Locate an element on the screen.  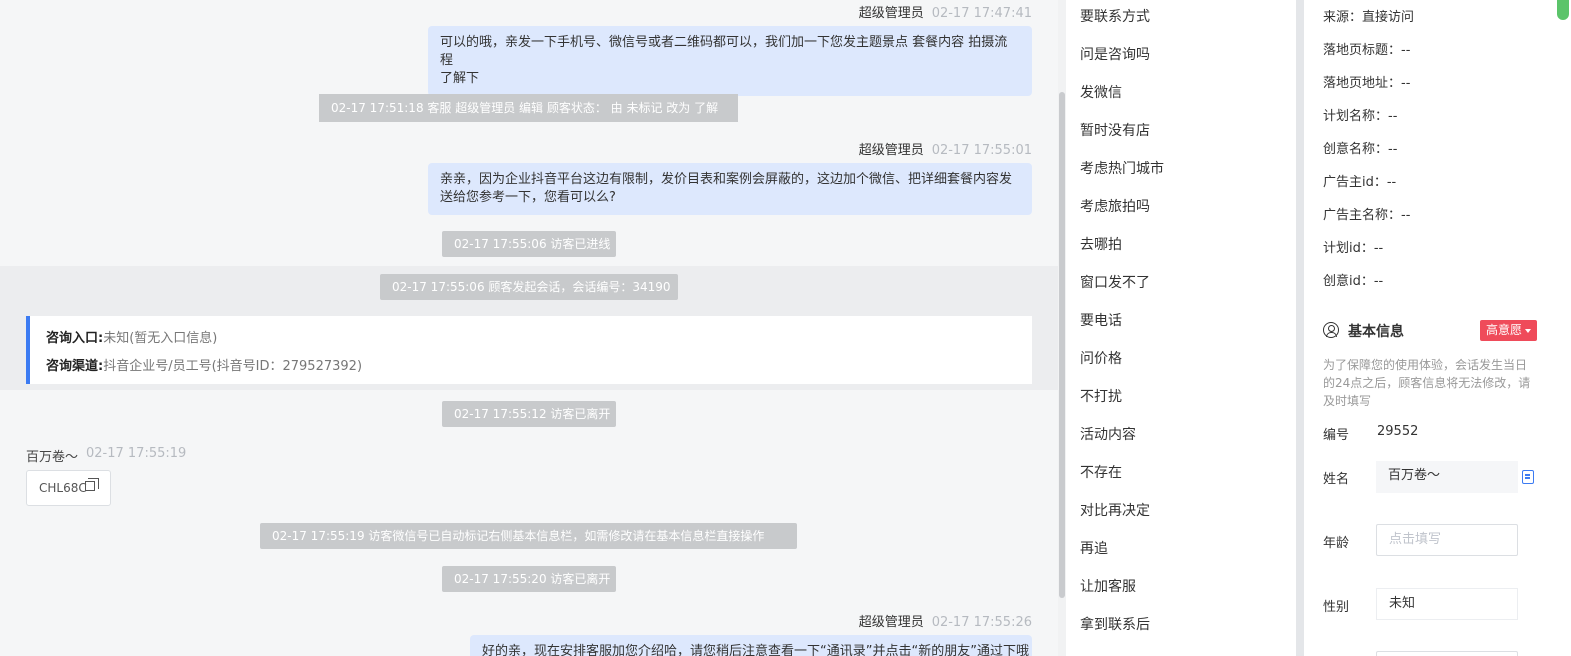
edit-icon is located at coordinates (1528, 477).